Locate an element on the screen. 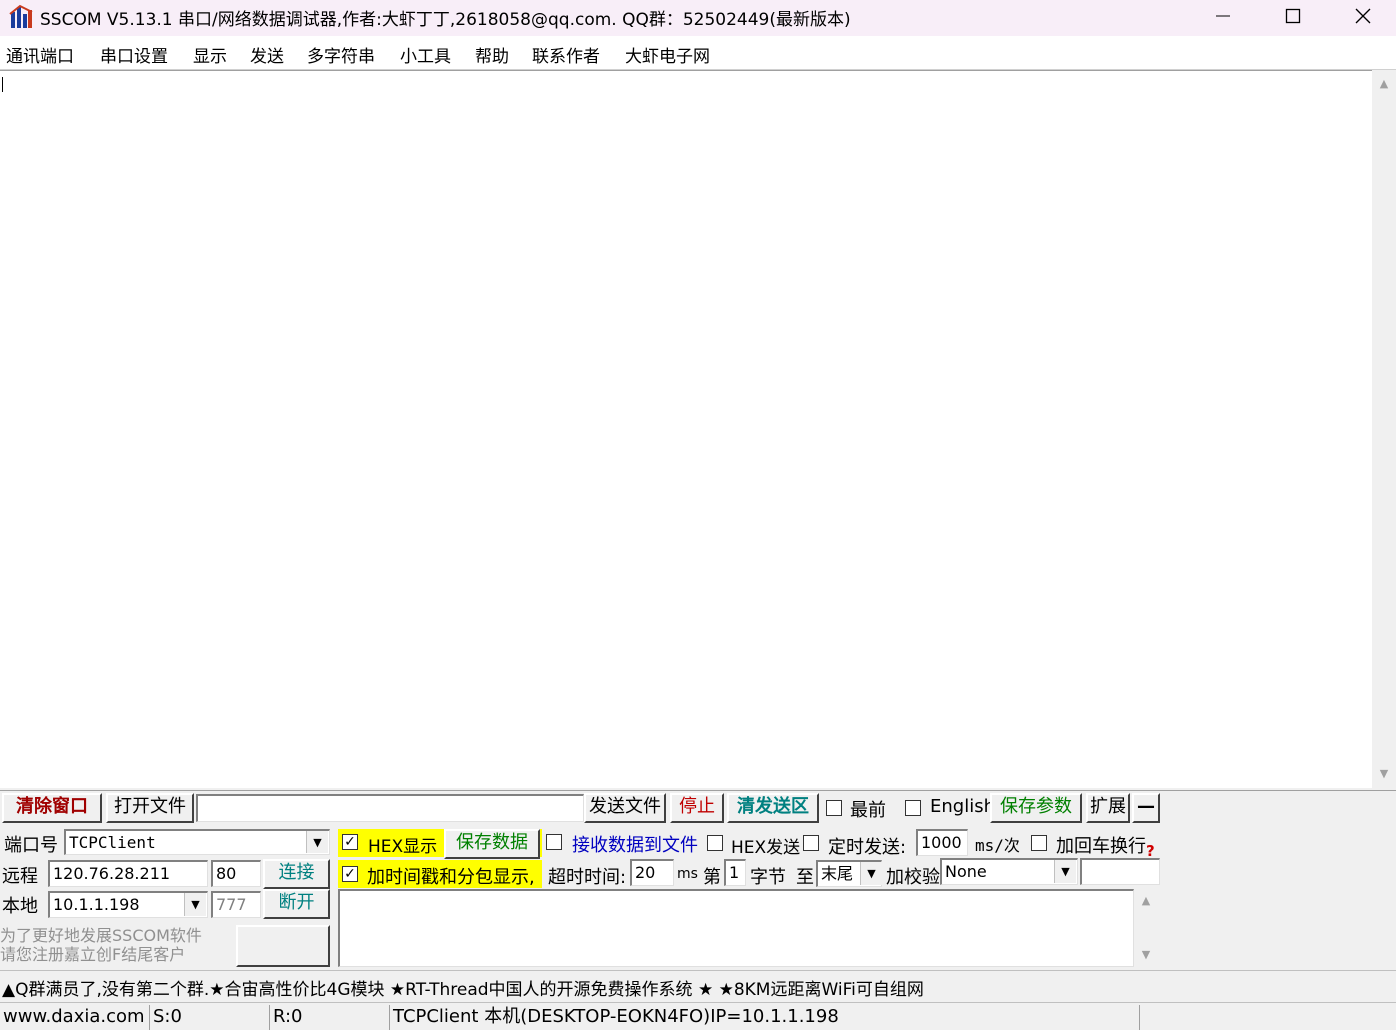  collapse-button: — is located at coordinates (1146, 808).